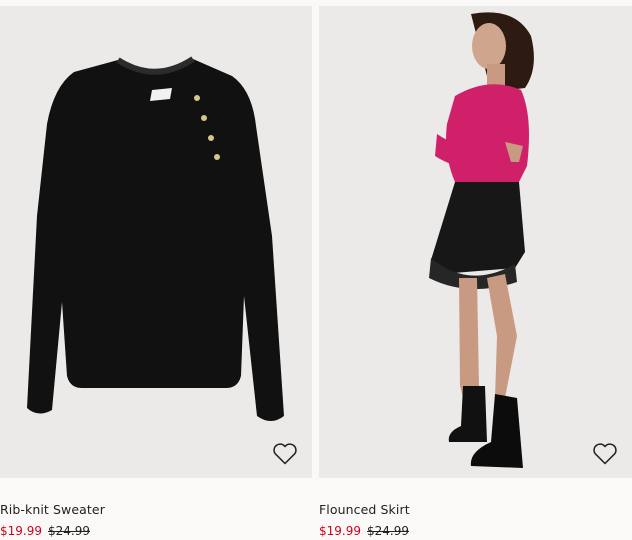 The width and height of the screenshot is (632, 540). Describe the element at coordinates (364, 509) in the screenshot. I see `product-title: Flounced Skirt` at that location.